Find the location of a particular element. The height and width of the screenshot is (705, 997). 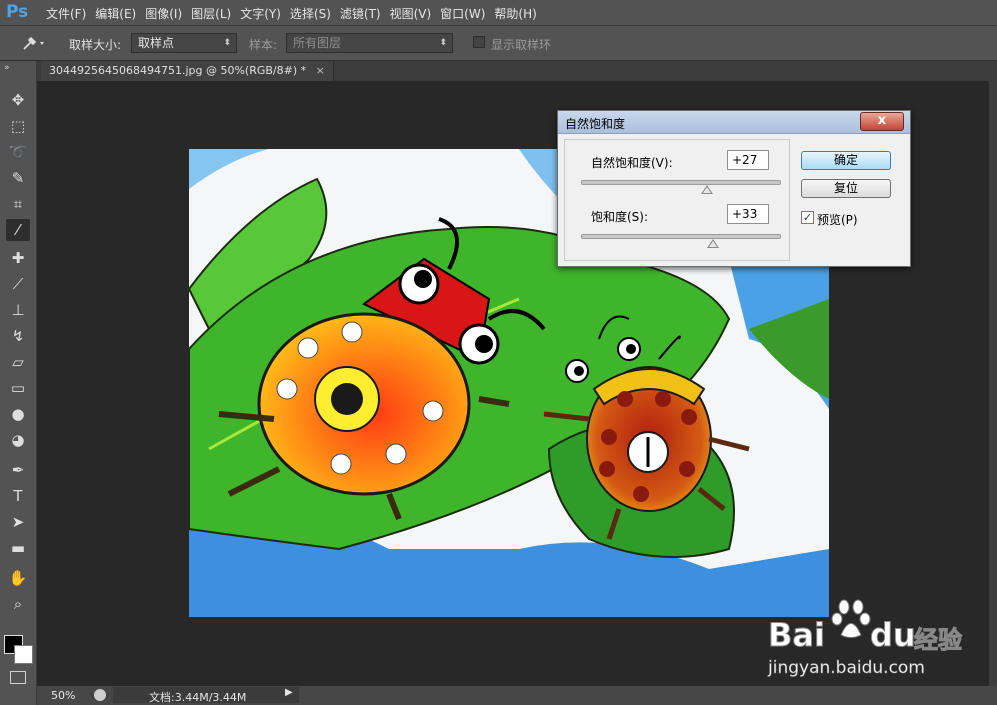

menu-help: 帮助(H) is located at coordinates (515, 13).